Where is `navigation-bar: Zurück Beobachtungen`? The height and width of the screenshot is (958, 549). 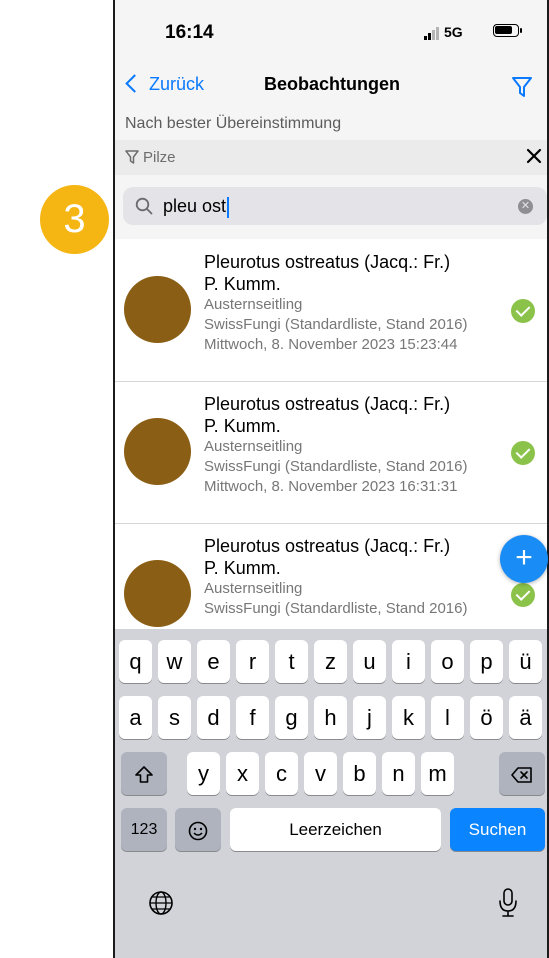
navigation-bar: Zurück Beobachtungen is located at coordinates (332, 85).